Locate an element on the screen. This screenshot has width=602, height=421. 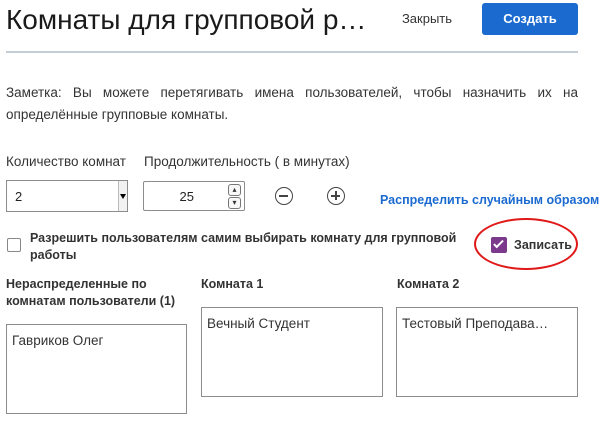
minus-circle-icon is located at coordinates (283, 196).